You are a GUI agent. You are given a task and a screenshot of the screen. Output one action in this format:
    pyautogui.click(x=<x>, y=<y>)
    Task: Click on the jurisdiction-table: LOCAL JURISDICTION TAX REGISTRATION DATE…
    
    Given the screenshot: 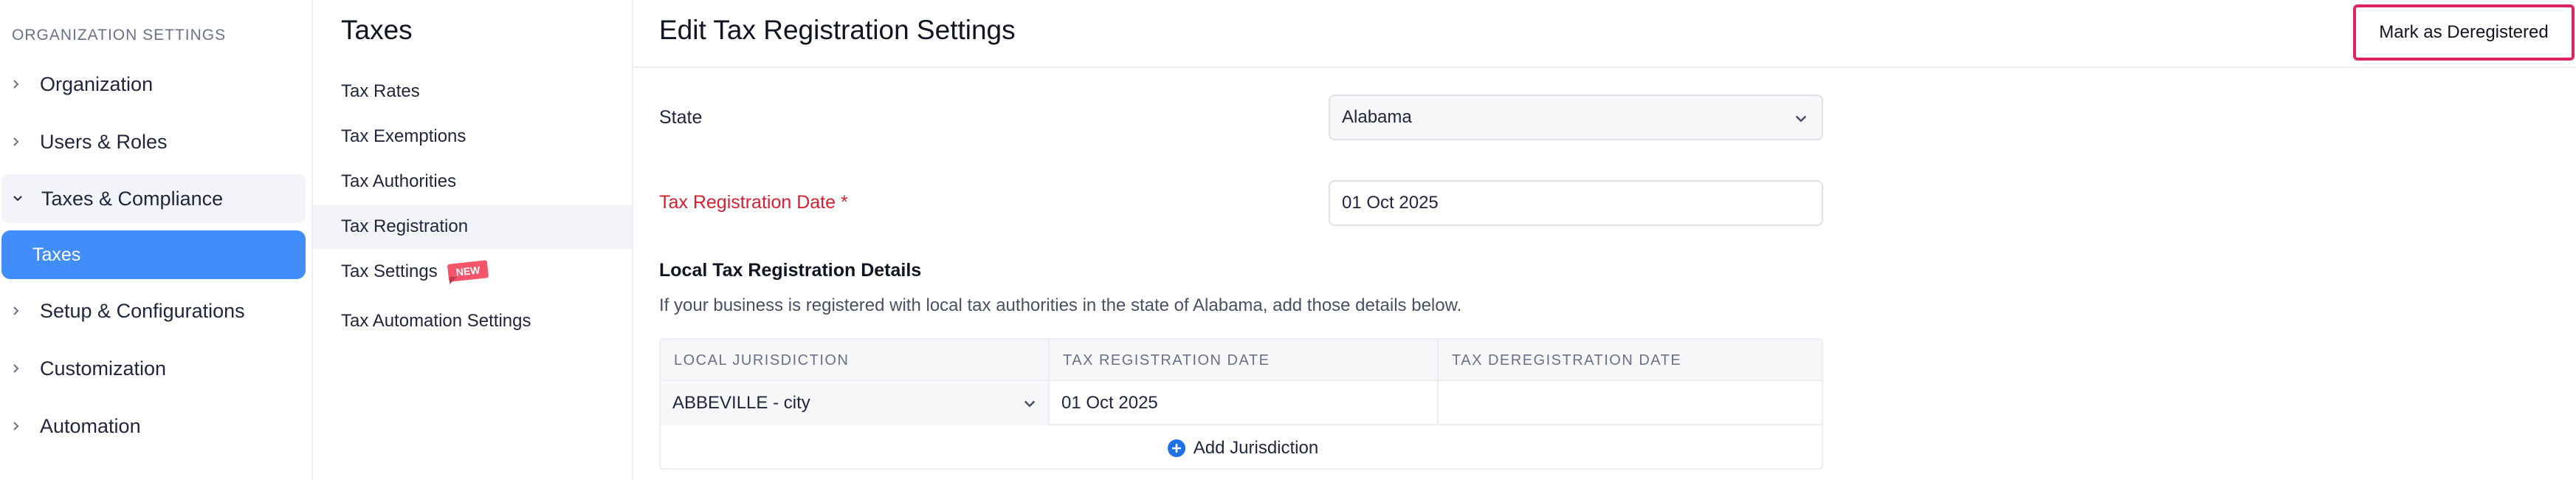 What is the action you would take?
    pyautogui.click(x=1241, y=404)
    